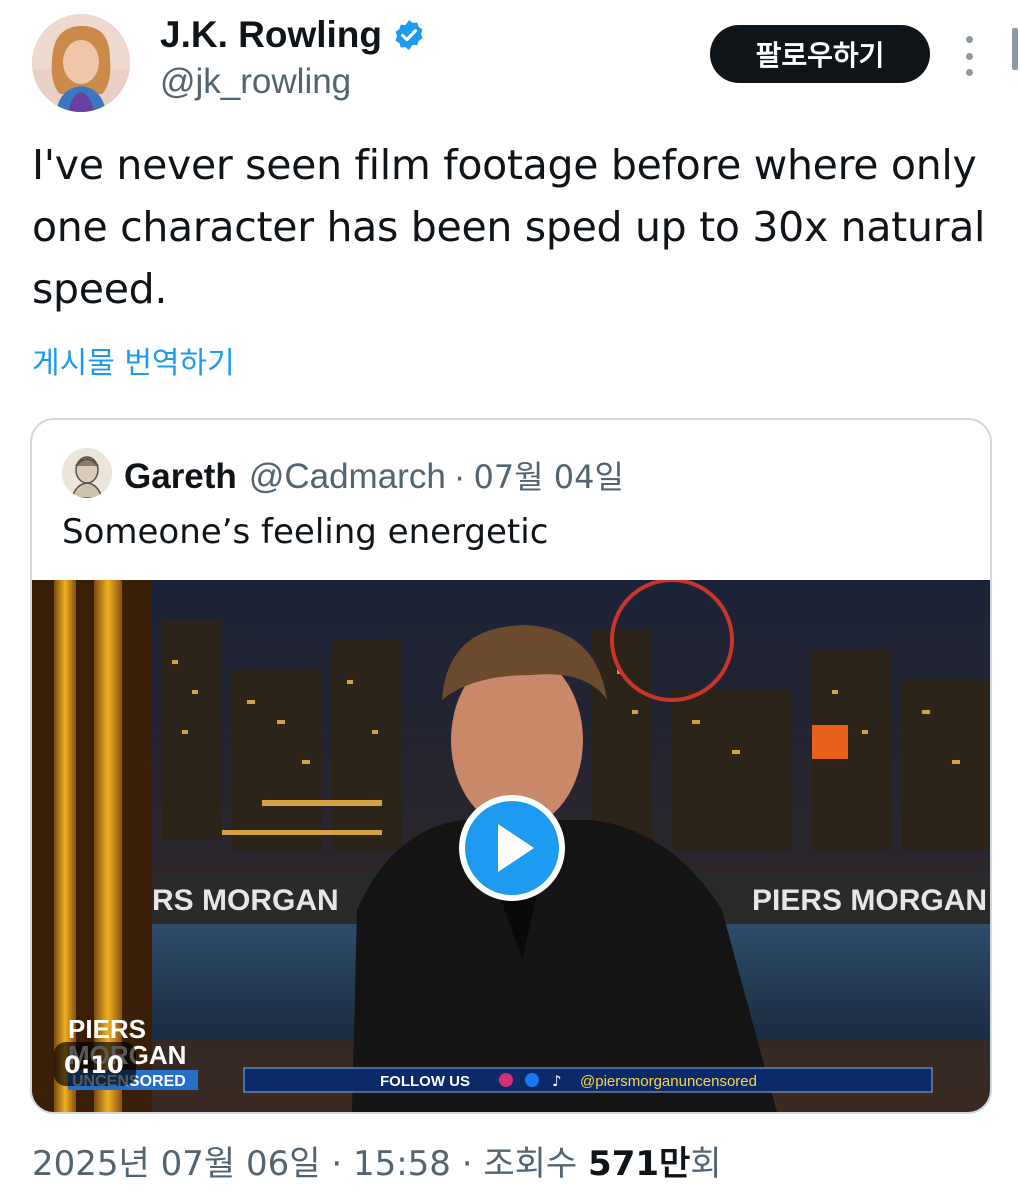  I want to click on ticker-follow-text: FOLLOW US, so click(425, 1081).